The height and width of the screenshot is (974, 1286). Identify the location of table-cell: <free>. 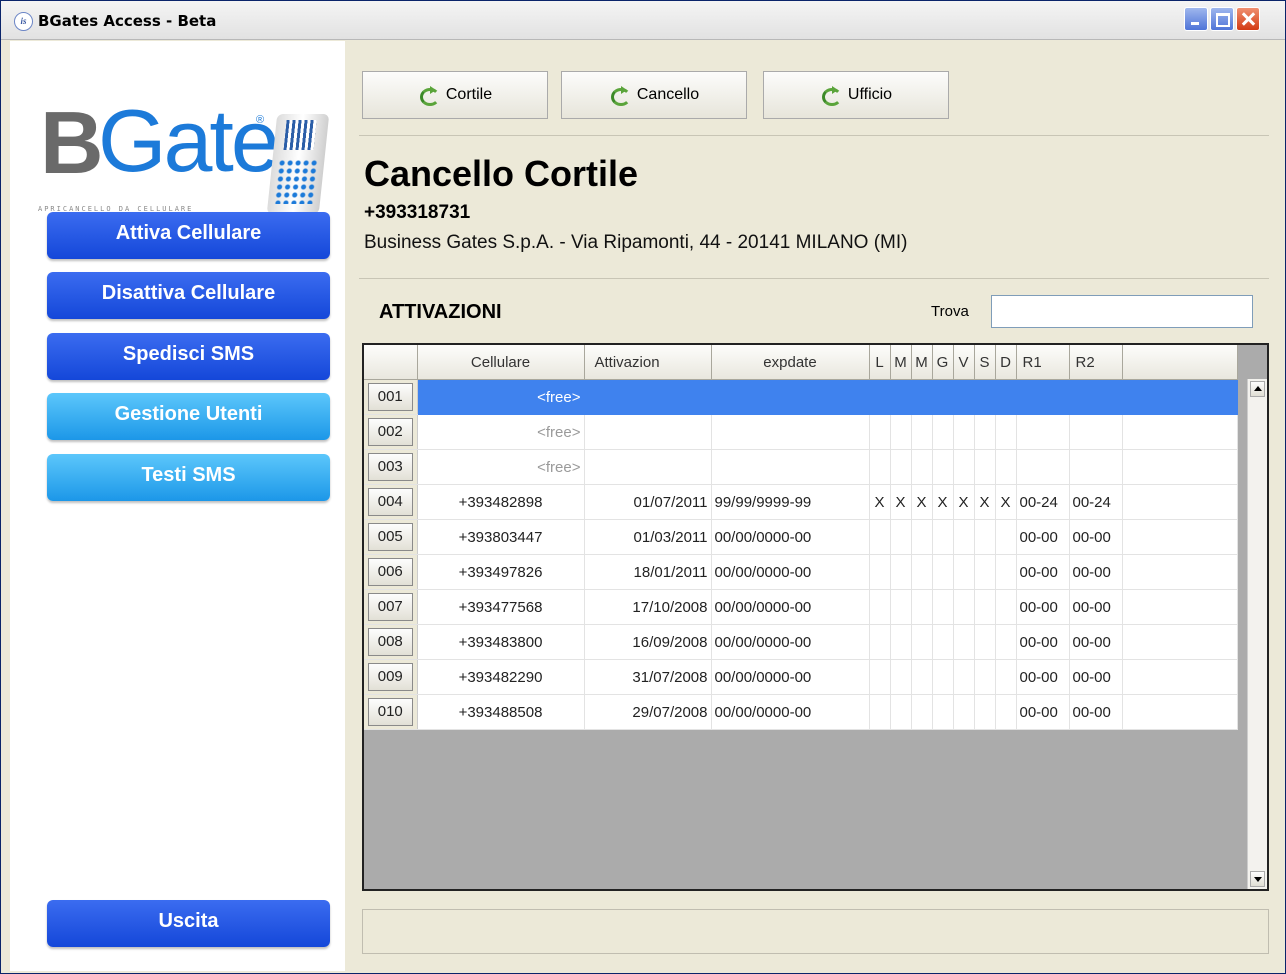
(501, 397).